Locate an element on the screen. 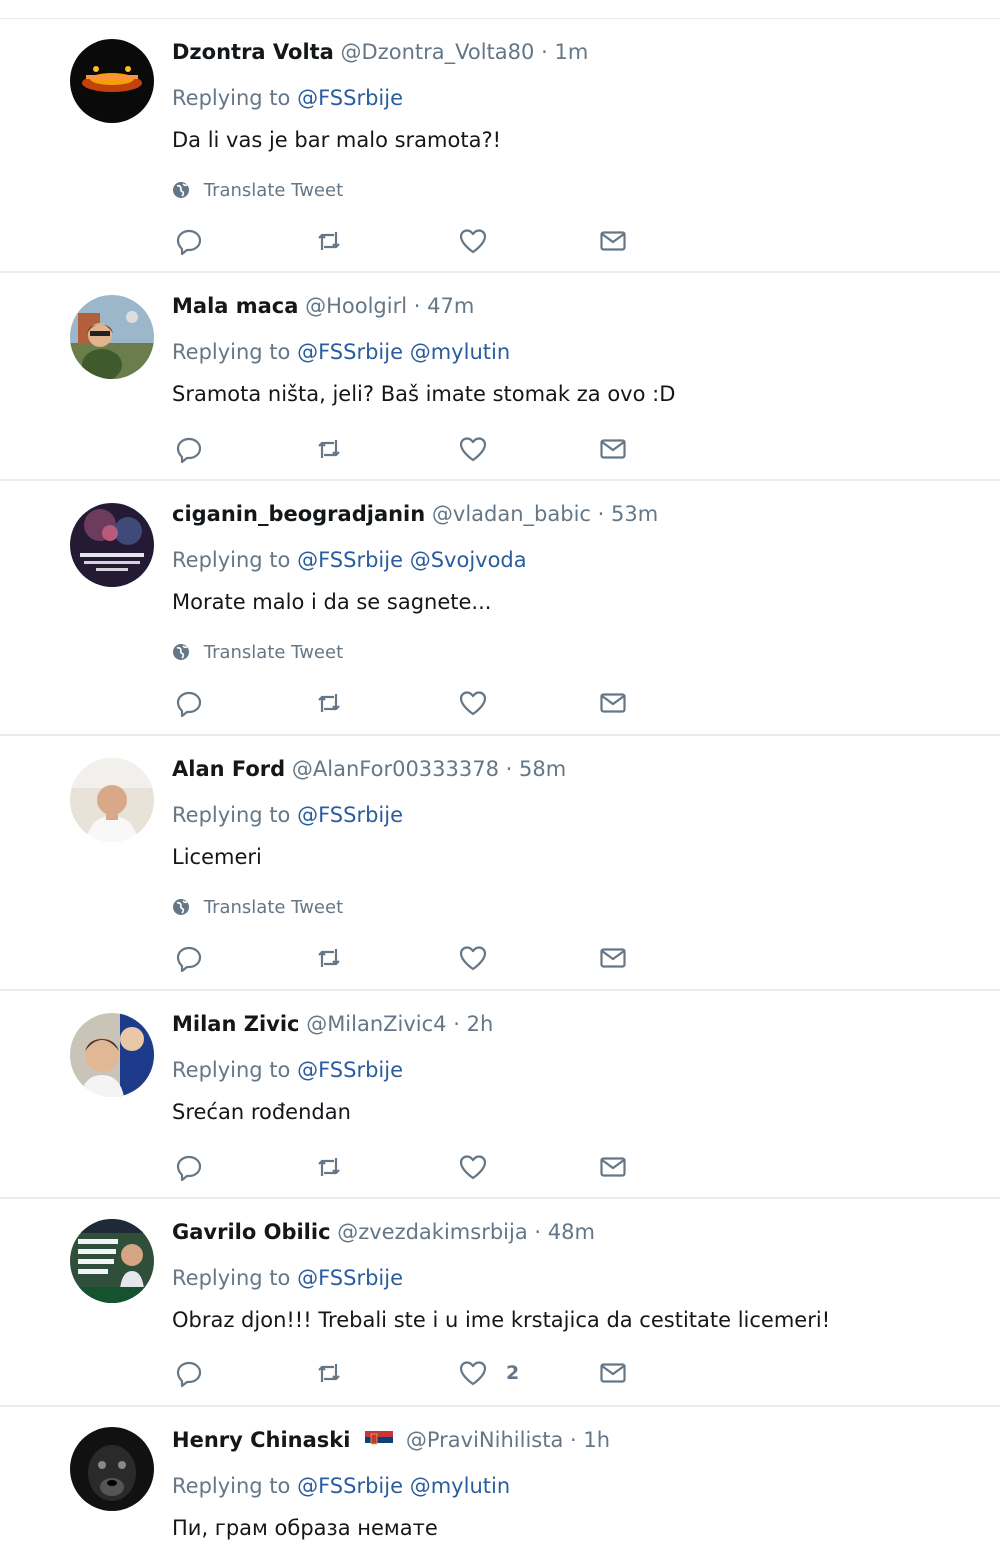 Image resolution: width=1000 pixels, height=1557 pixels. like-count: 2 is located at coordinates (513, 1373).